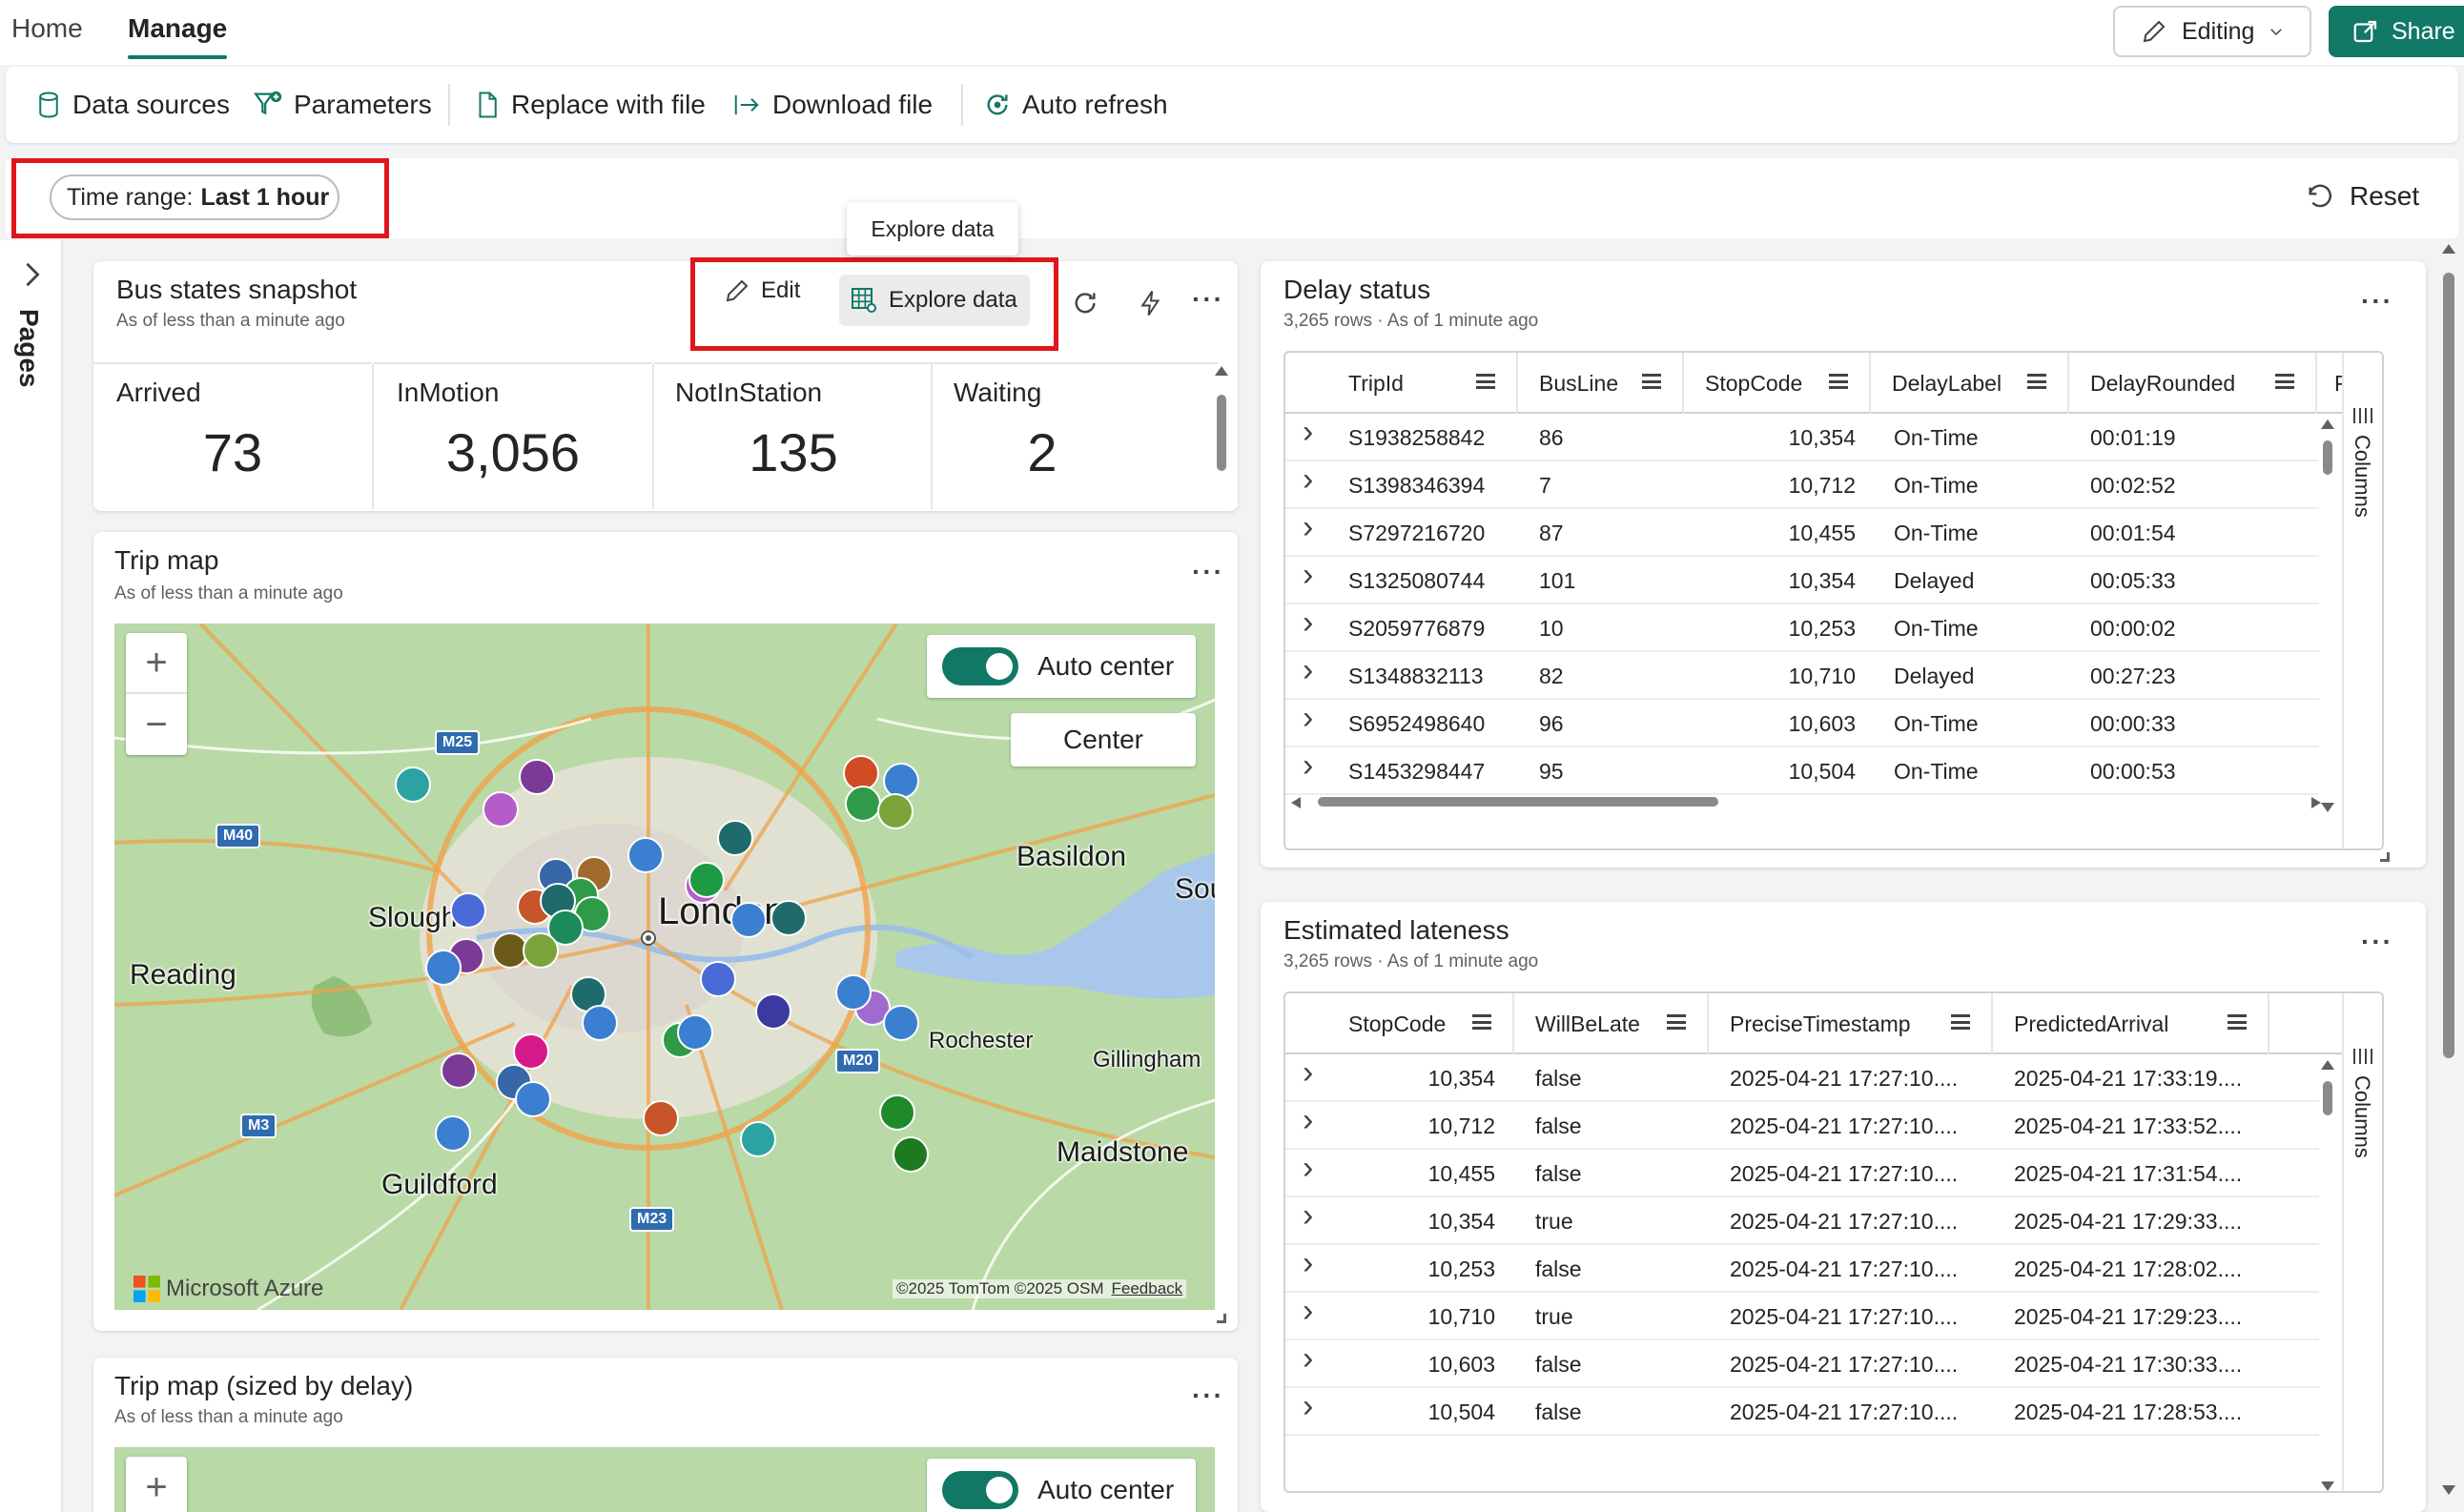  I want to click on table-row: › S1453298447 95 10,504 On-Time 00:00:53, so click(1802, 771).